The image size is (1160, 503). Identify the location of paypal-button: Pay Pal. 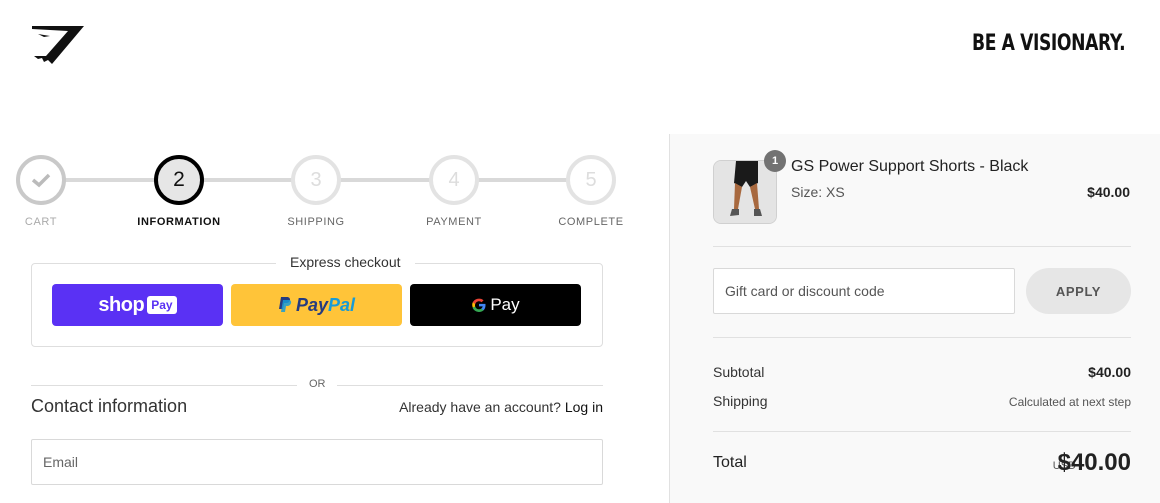
(316, 305).